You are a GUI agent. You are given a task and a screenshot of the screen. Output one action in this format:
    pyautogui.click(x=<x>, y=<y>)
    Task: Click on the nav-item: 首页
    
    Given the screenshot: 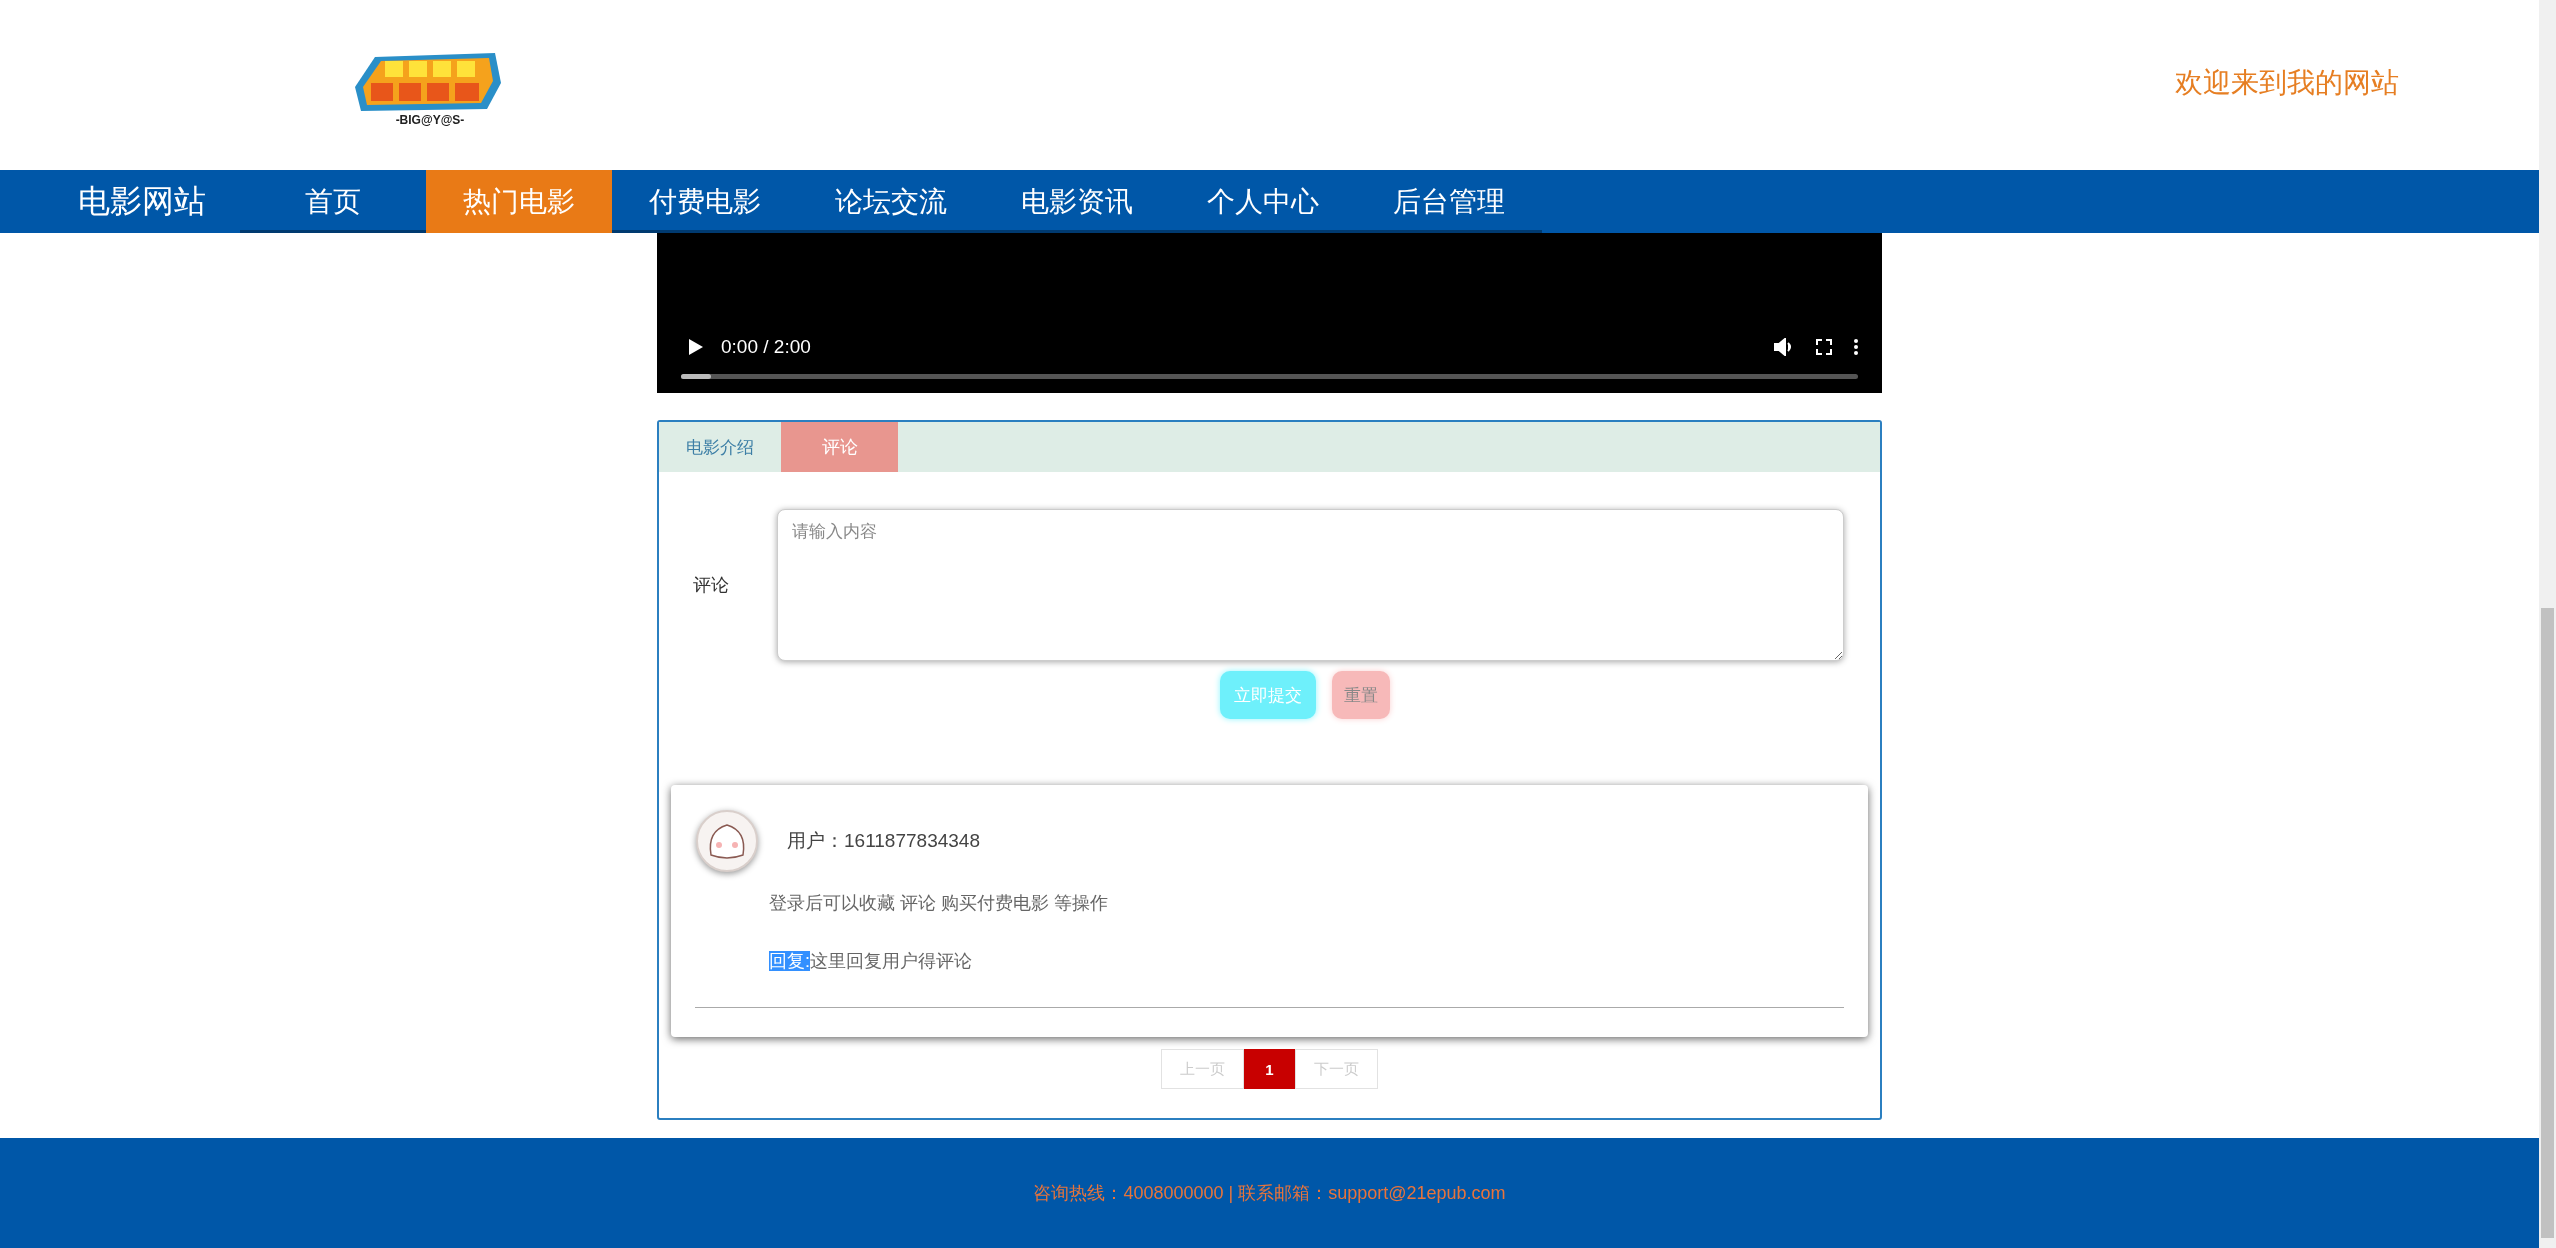 What is the action you would take?
    pyautogui.click(x=333, y=201)
    